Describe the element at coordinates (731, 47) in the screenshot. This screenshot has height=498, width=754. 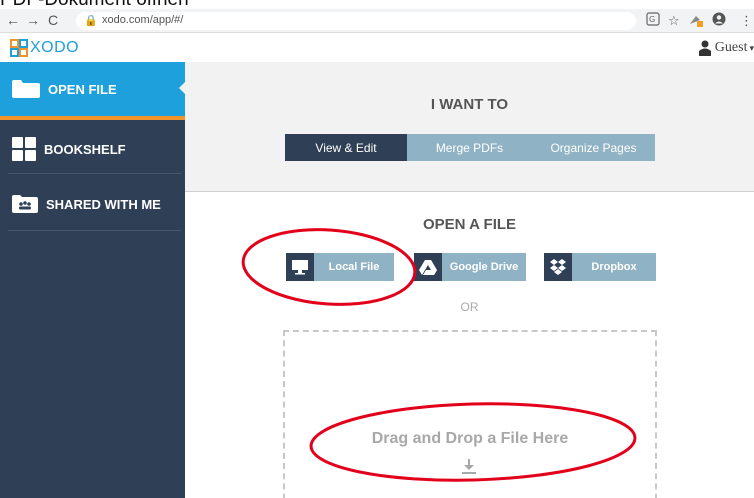
I see `user-label: Guest` at that location.